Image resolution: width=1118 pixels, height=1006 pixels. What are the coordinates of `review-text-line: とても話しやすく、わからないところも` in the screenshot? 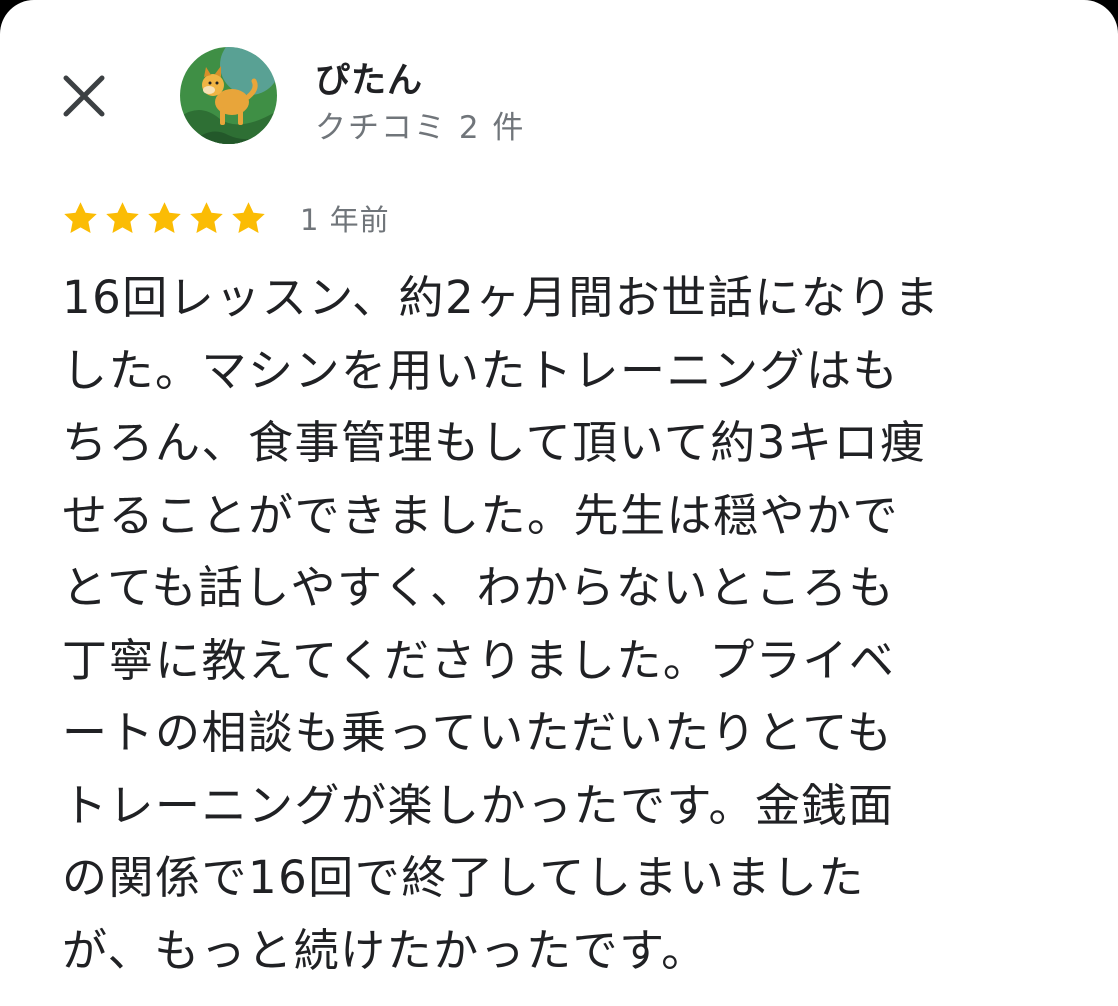 It's located at (478, 587).